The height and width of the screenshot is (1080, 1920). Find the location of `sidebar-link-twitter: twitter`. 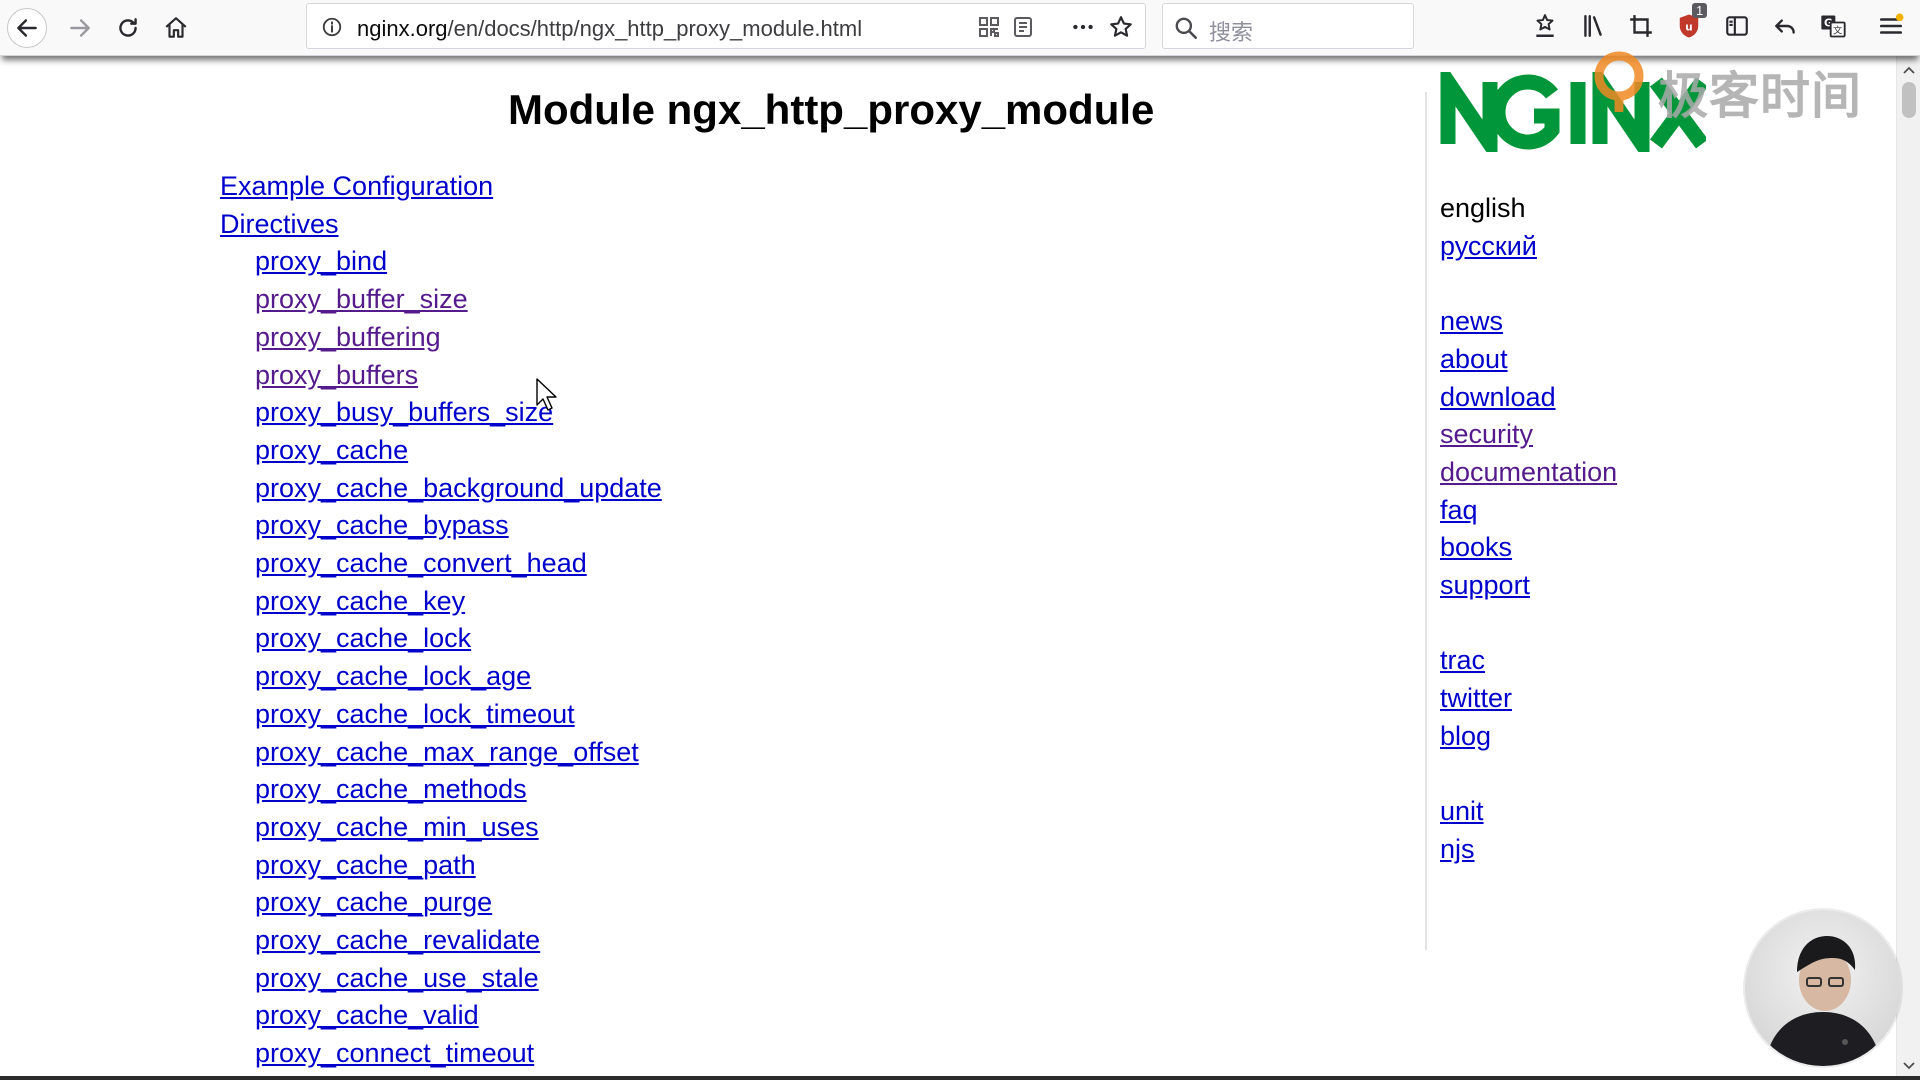

sidebar-link-twitter: twitter is located at coordinates (1476, 698).